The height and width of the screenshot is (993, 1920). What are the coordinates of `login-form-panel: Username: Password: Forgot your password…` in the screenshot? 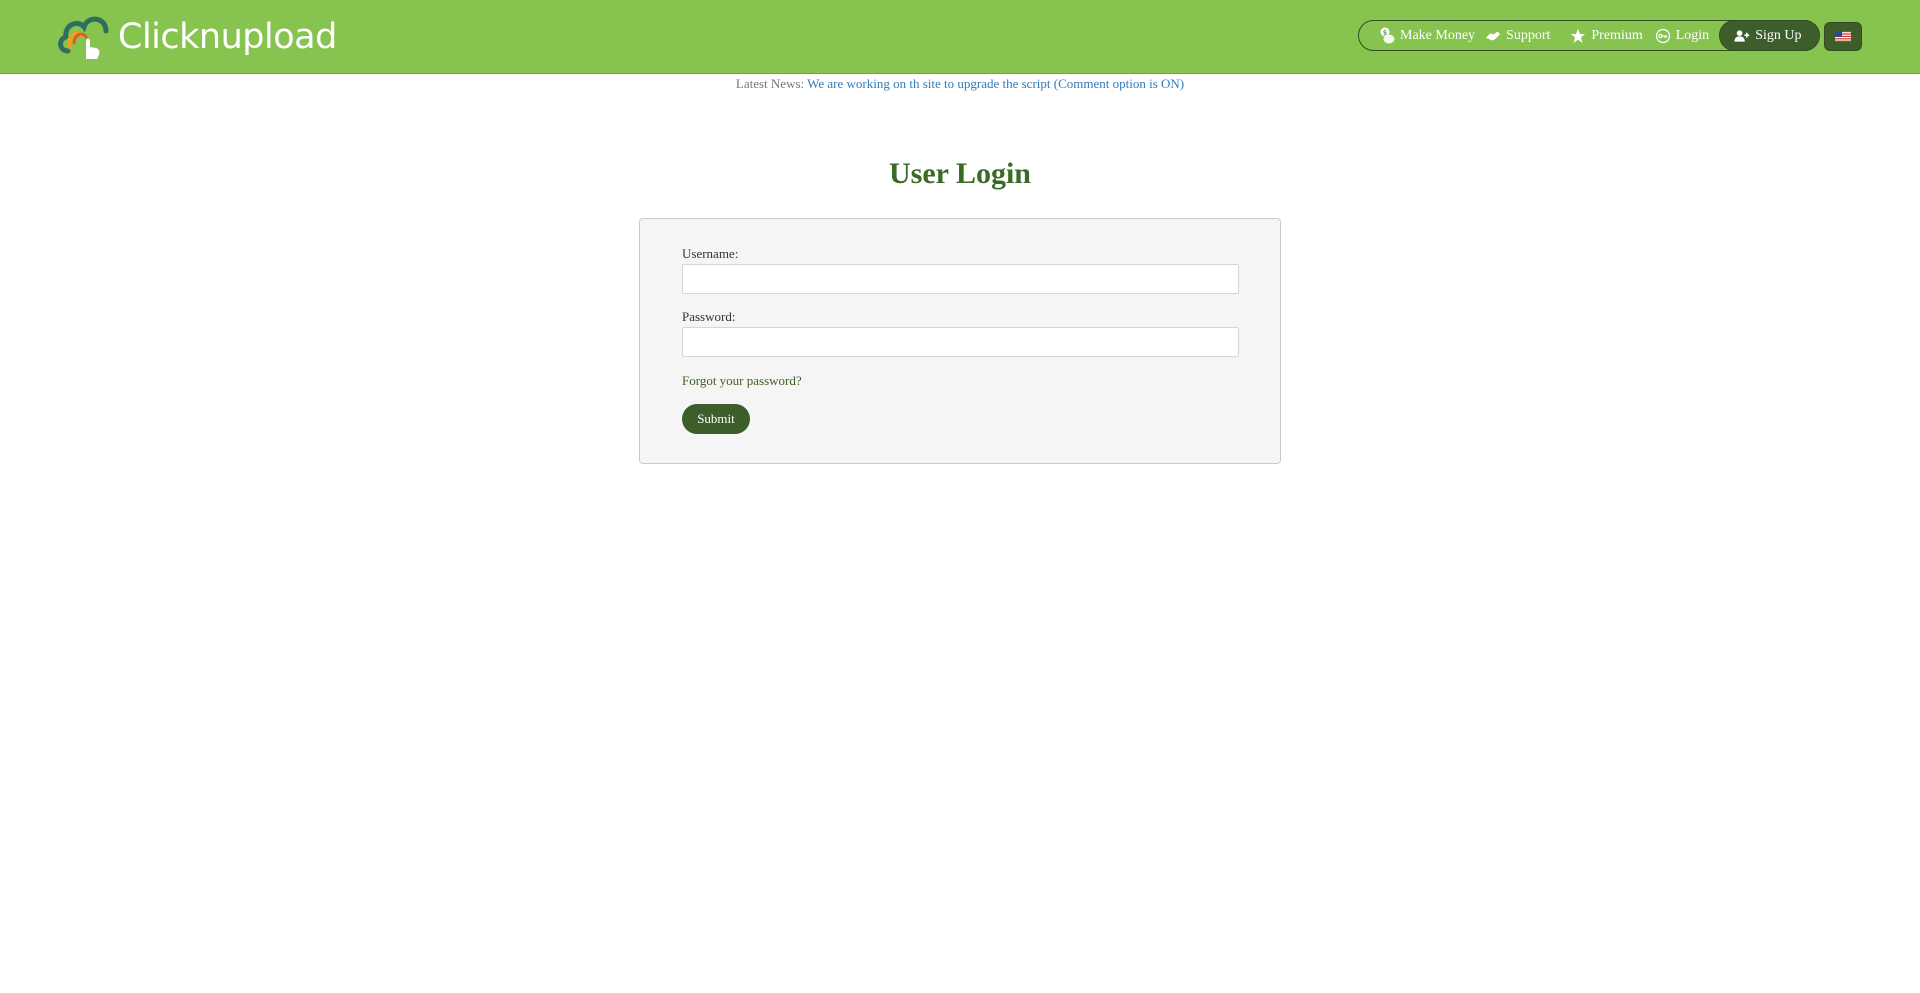 It's located at (960, 341).